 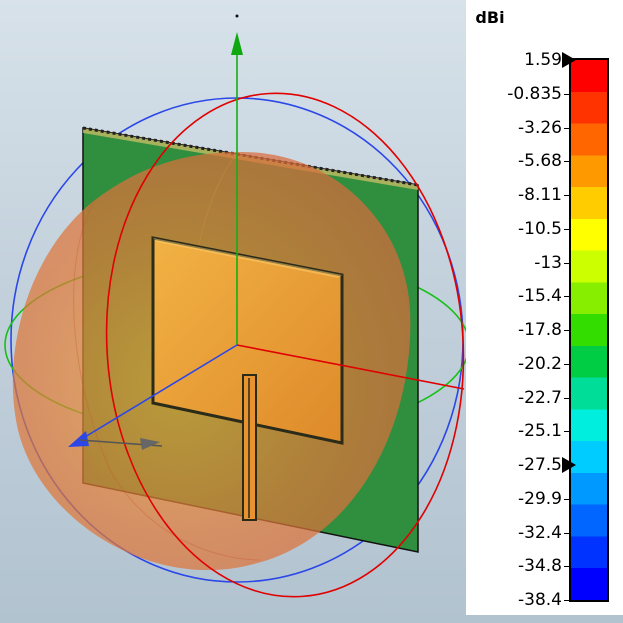 I want to click on tick-label: -0.835, so click(x=534, y=93).